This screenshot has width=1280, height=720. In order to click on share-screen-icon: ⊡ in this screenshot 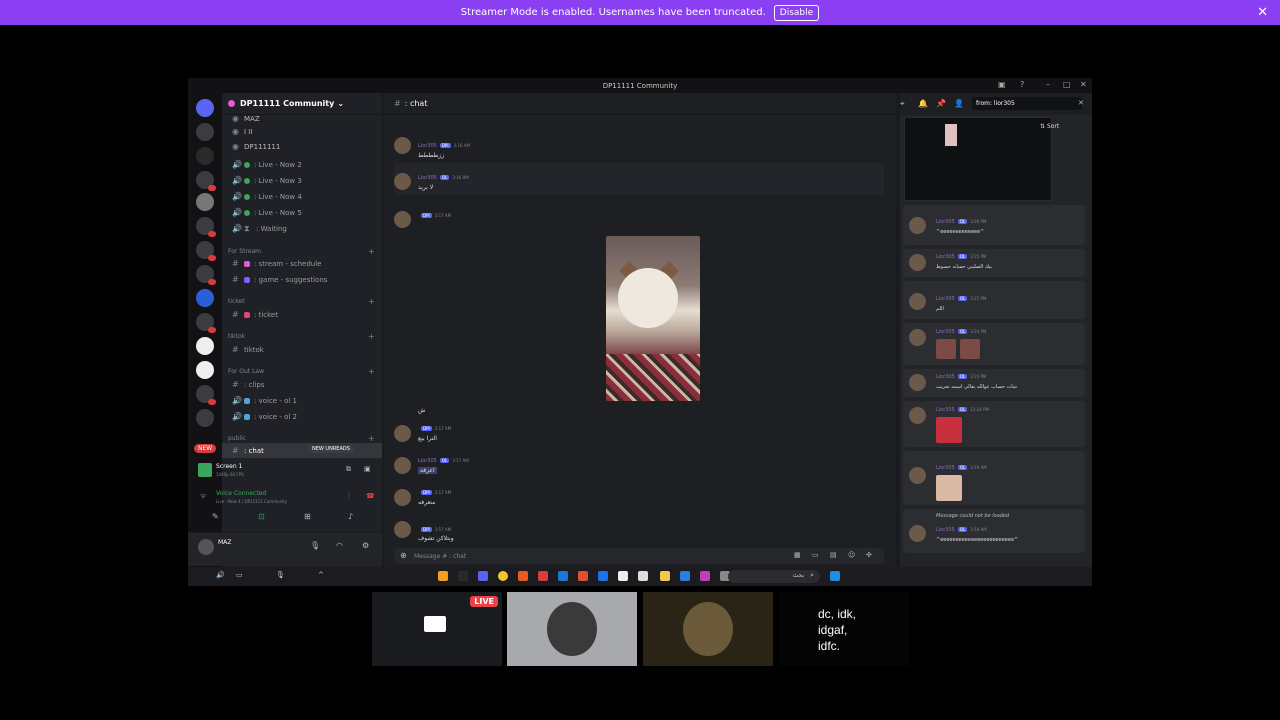, I will do `click(261, 516)`.